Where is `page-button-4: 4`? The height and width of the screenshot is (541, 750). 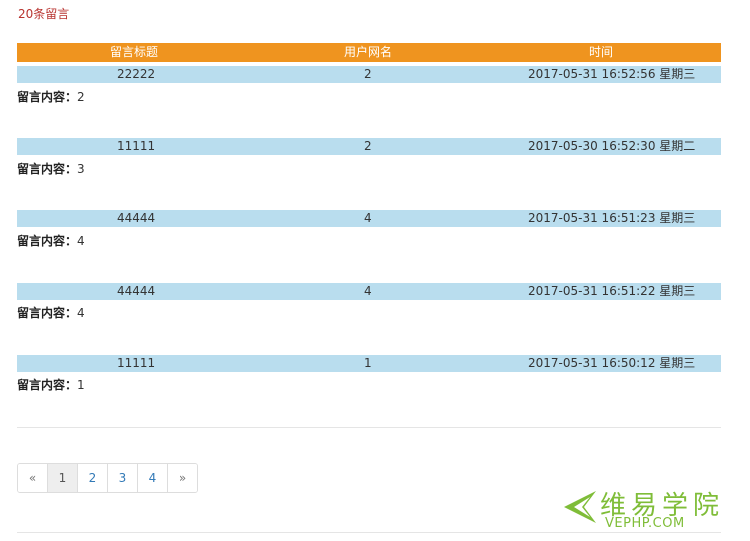 page-button-4: 4 is located at coordinates (153, 478).